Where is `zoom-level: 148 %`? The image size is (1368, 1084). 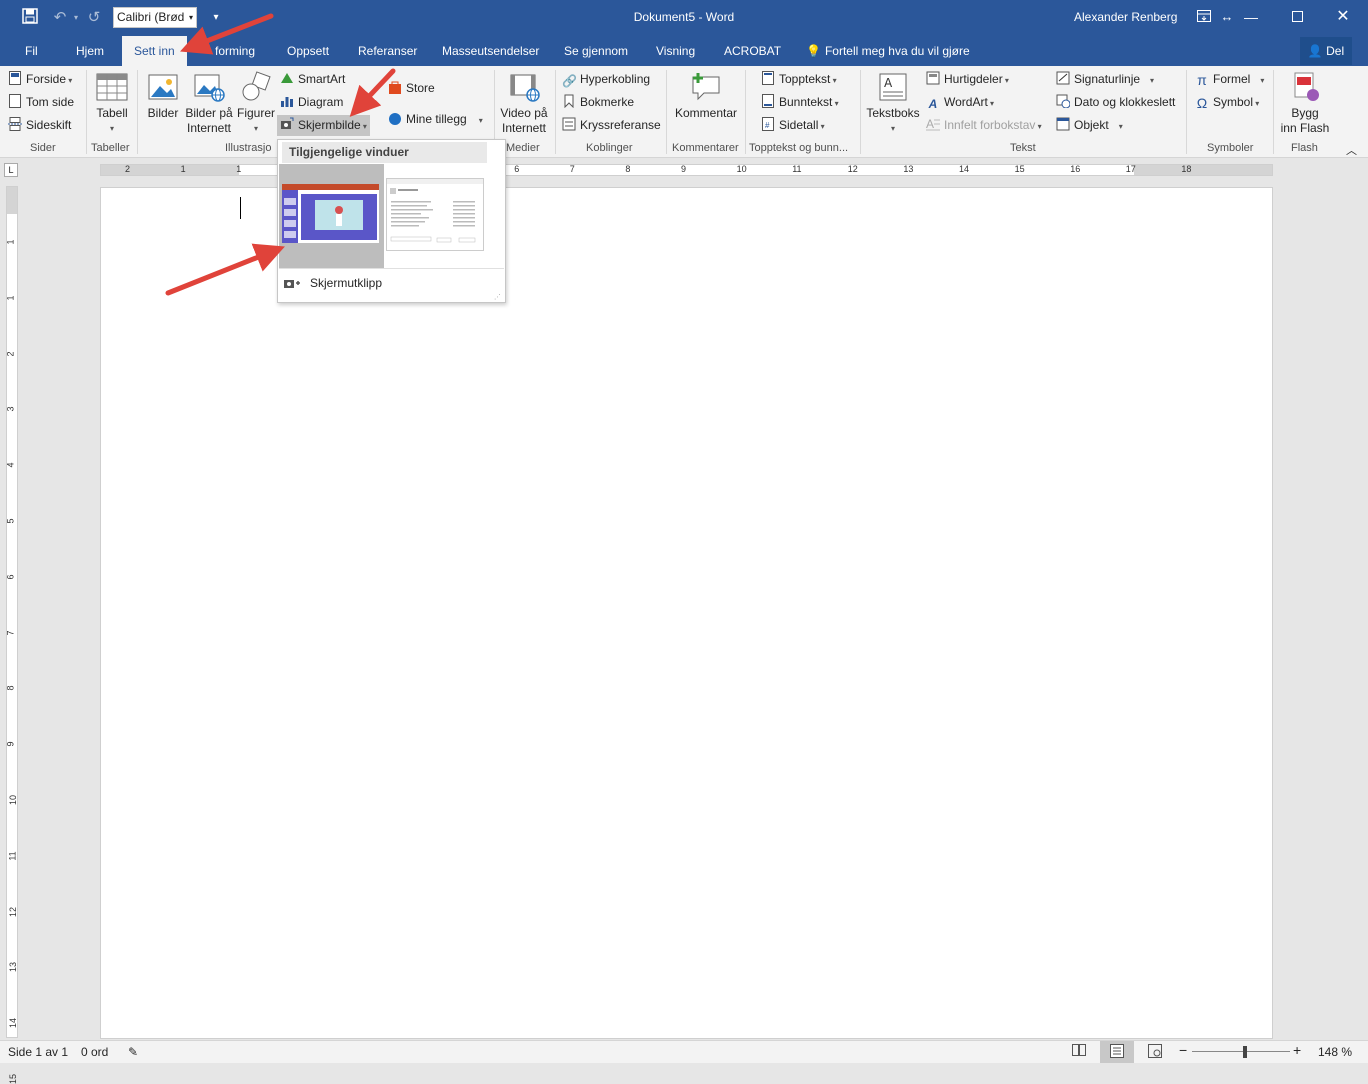
zoom-level: 148 % is located at coordinates (1335, 1052).